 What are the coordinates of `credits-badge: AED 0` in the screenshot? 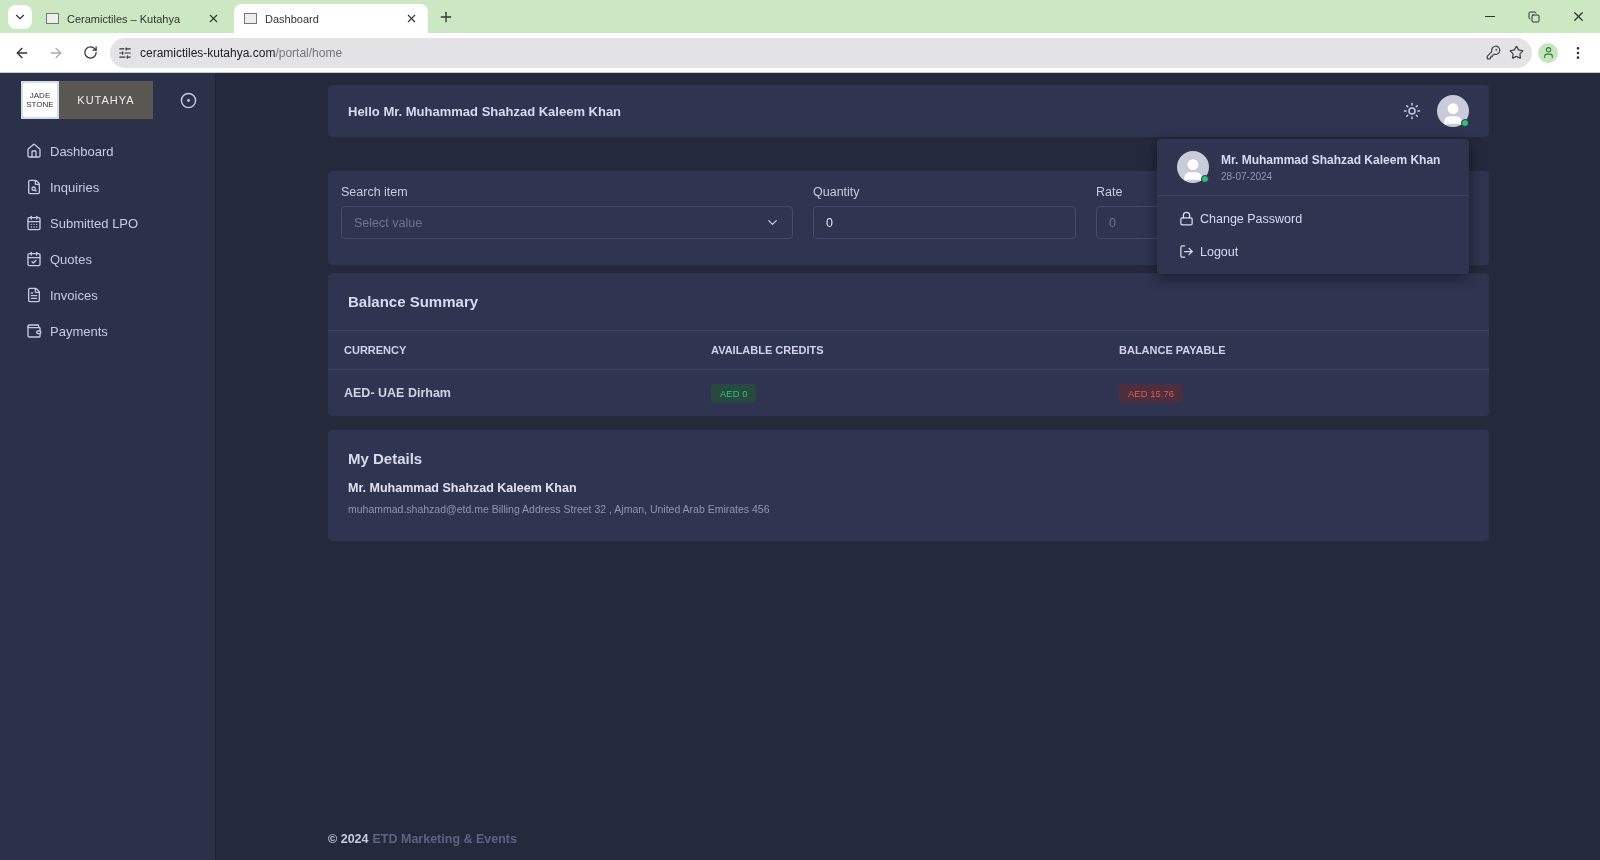 It's located at (734, 393).